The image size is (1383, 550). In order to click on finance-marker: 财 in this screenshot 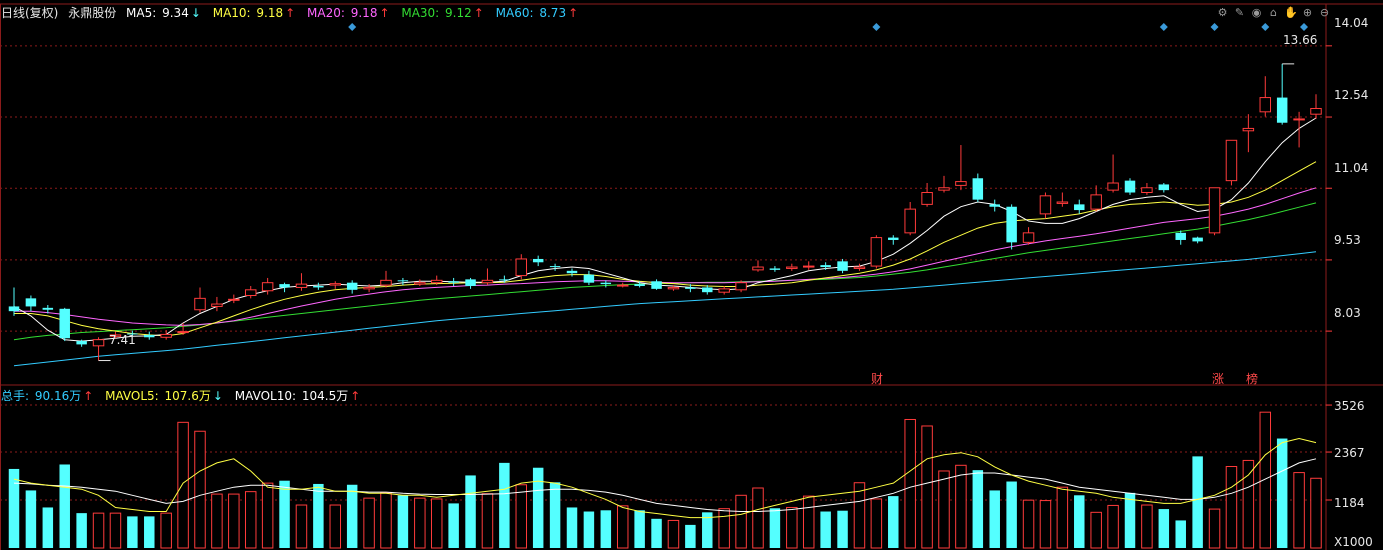, I will do `click(877, 378)`.